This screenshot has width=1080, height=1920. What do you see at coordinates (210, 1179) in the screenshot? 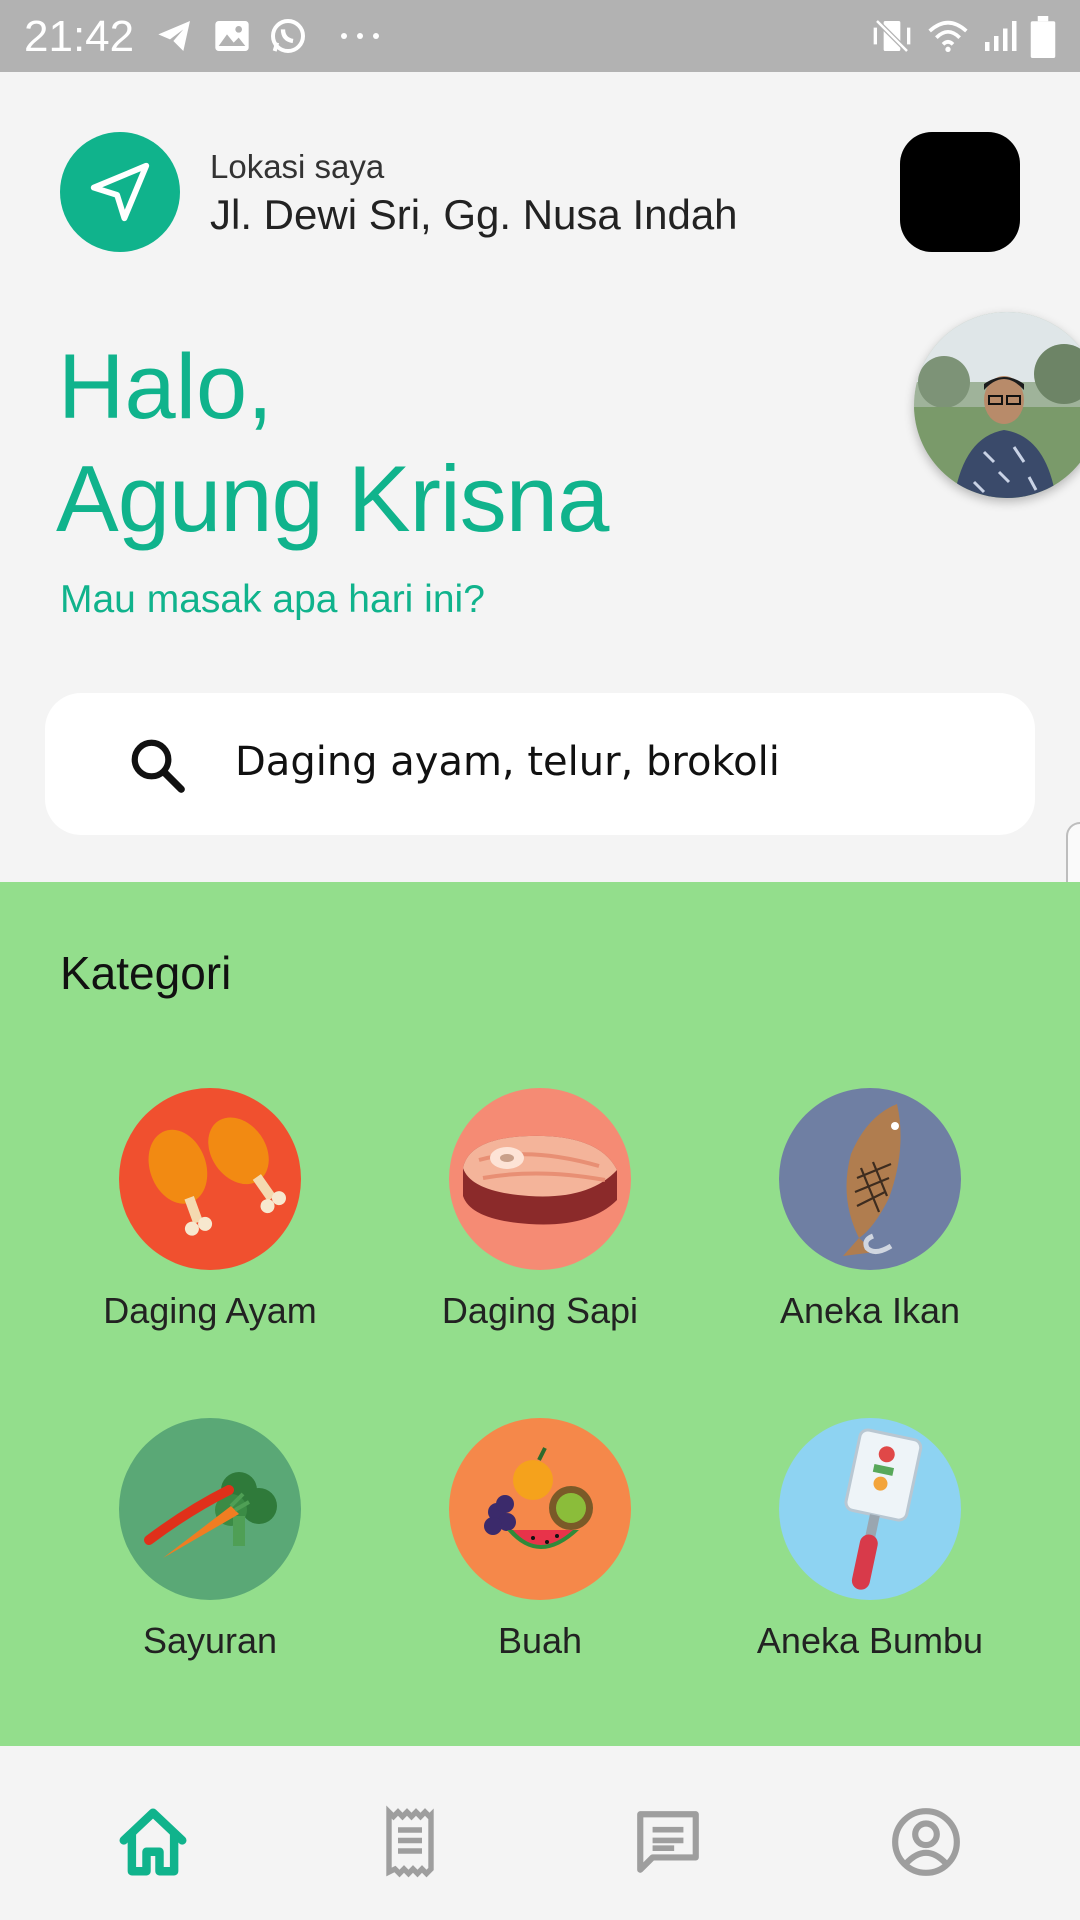
I see `chicken-drumstick-icon` at bounding box center [210, 1179].